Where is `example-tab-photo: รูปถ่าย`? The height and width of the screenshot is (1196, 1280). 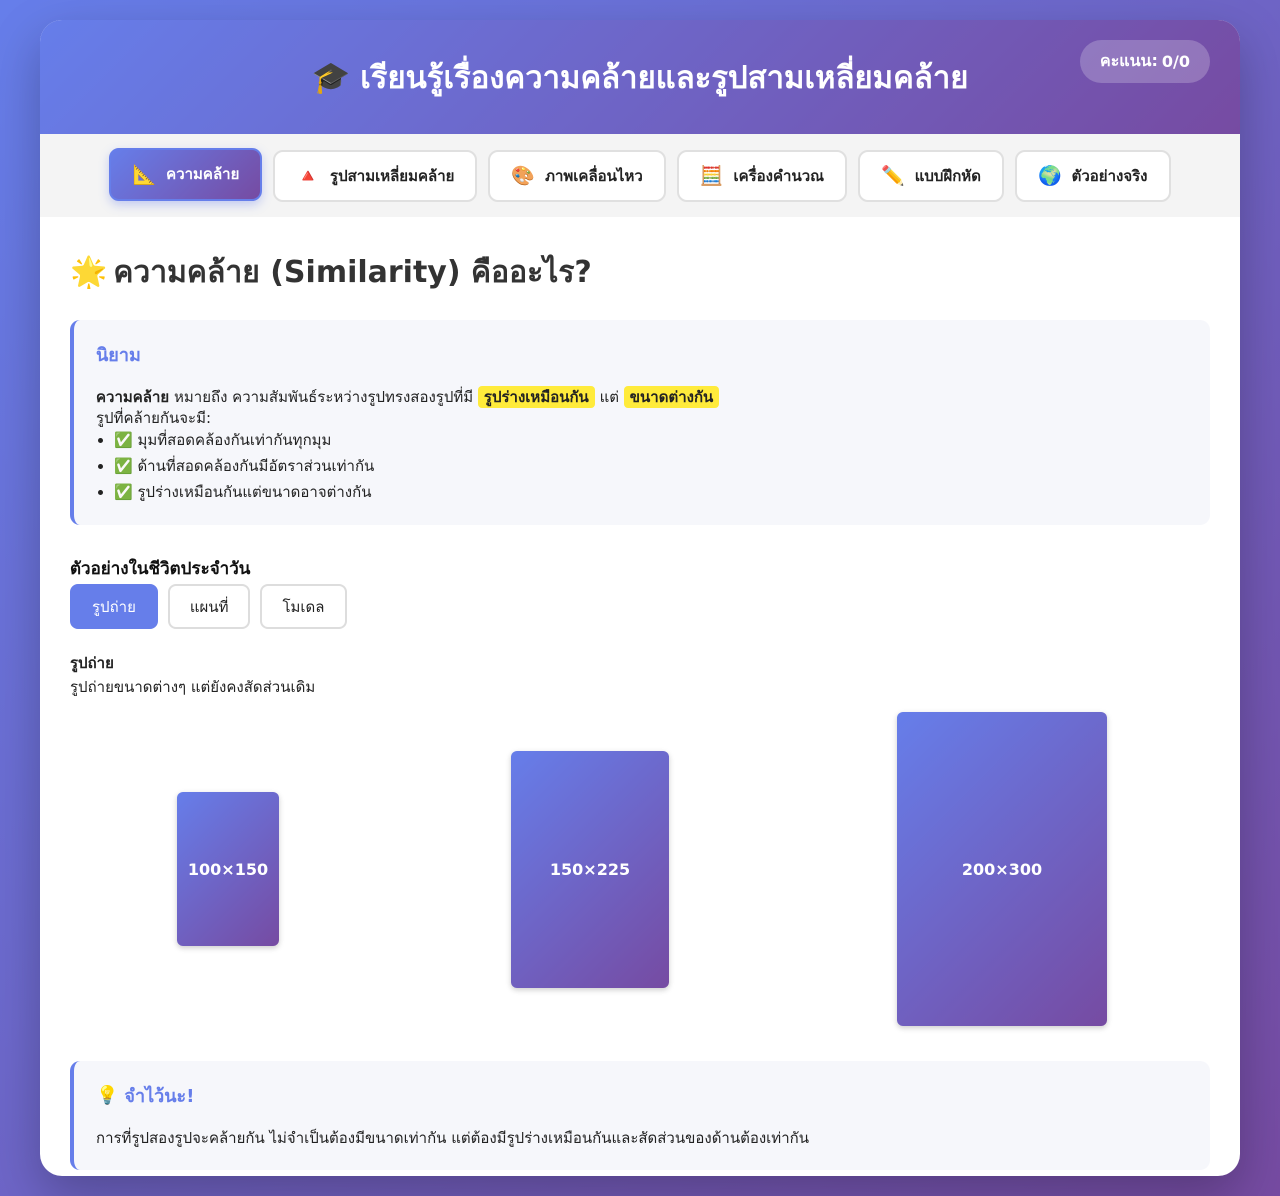
example-tab-photo: รูปถ่าย is located at coordinates (114, 606).